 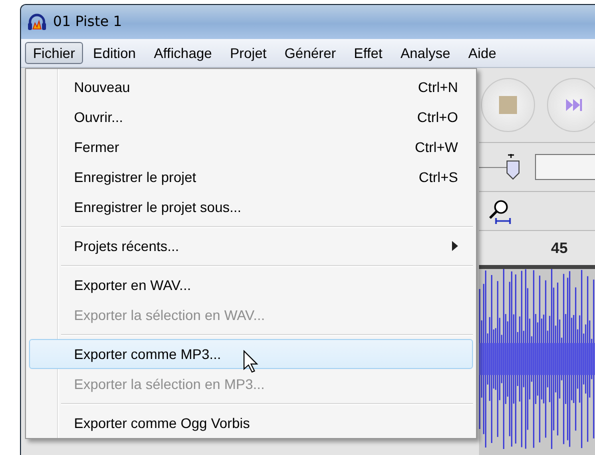 I want to click on menu-item: Ouvrir... Ctrl+O, so click(x=251, y=117).